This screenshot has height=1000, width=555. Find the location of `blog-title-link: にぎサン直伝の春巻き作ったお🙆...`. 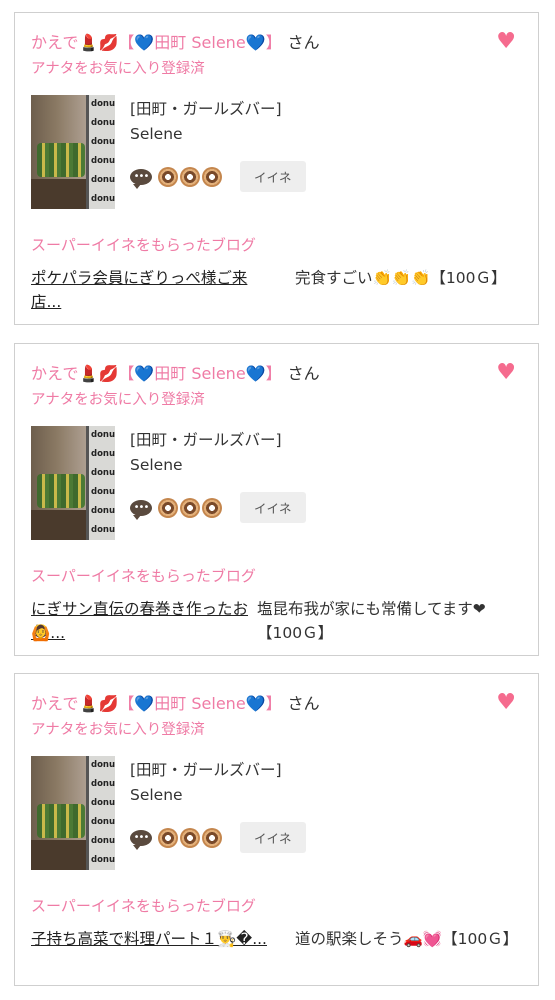

blog-title-link: にぎサン直伝の春巻き作ったお🙆... is located at coordinates (144, 621).